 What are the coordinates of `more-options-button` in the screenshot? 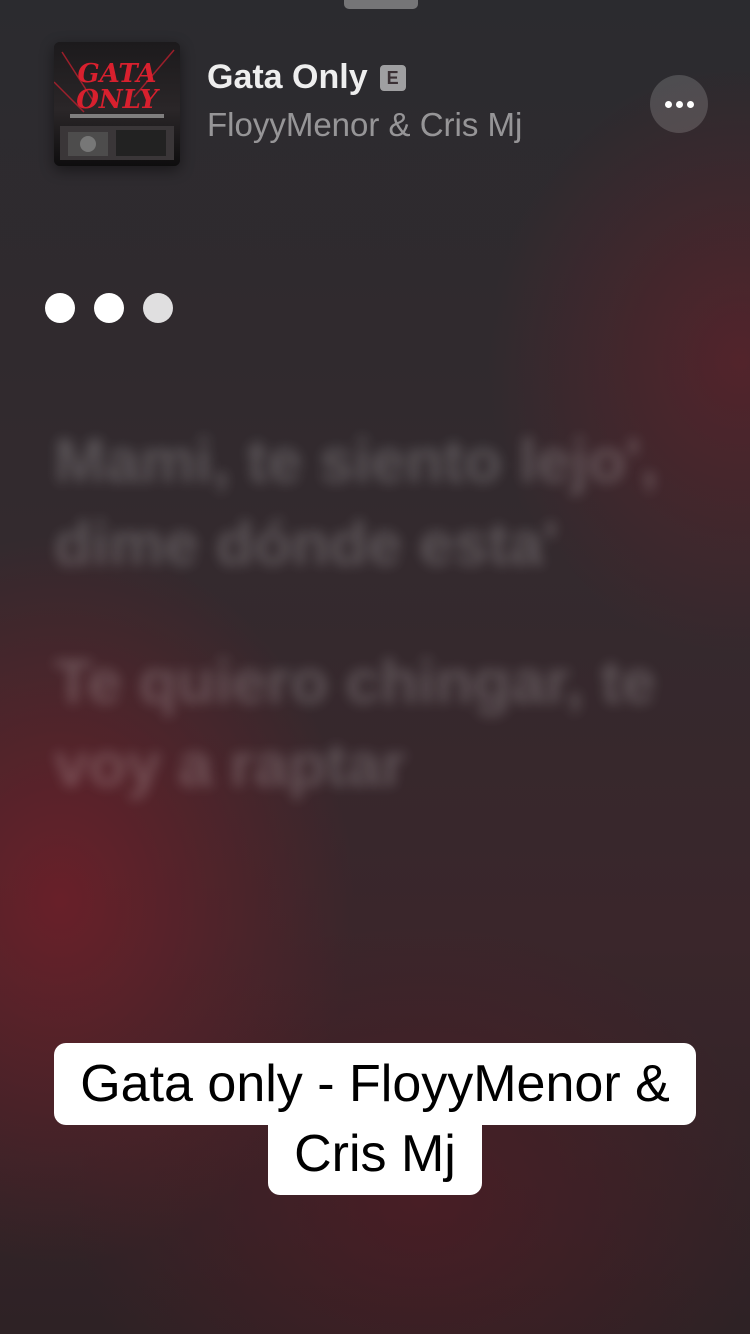 It's located at (679, 104).